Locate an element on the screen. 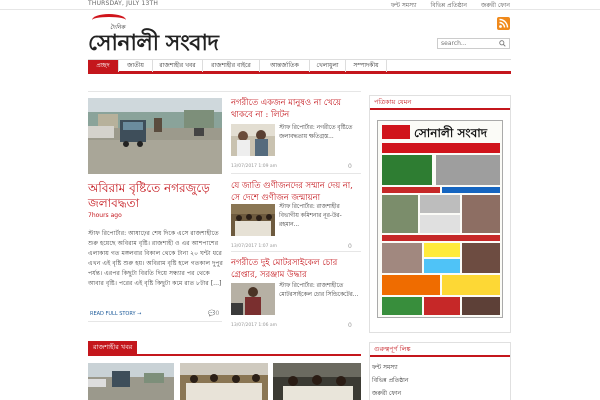  epaper-widget-title: পত্রিকায় যেমন is located at coordinates (440, 103).